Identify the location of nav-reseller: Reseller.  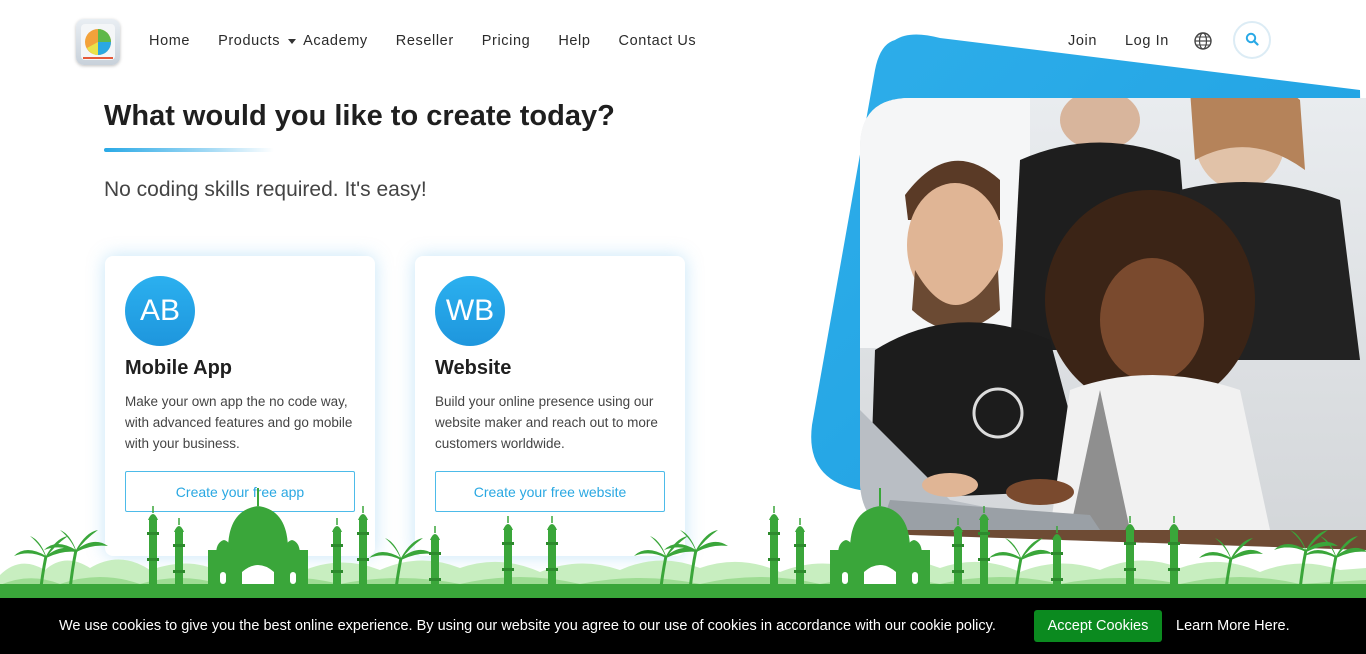
(425, 41).